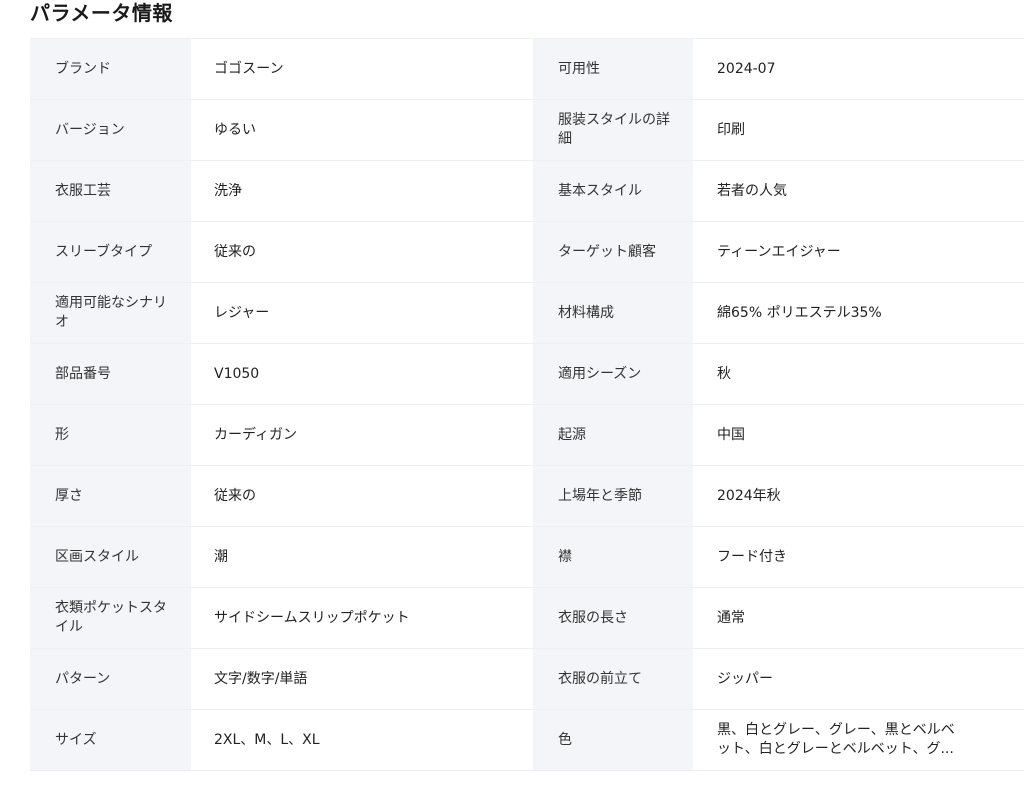  I want to click on param-key: 適用シーズン, so click(613, 374).